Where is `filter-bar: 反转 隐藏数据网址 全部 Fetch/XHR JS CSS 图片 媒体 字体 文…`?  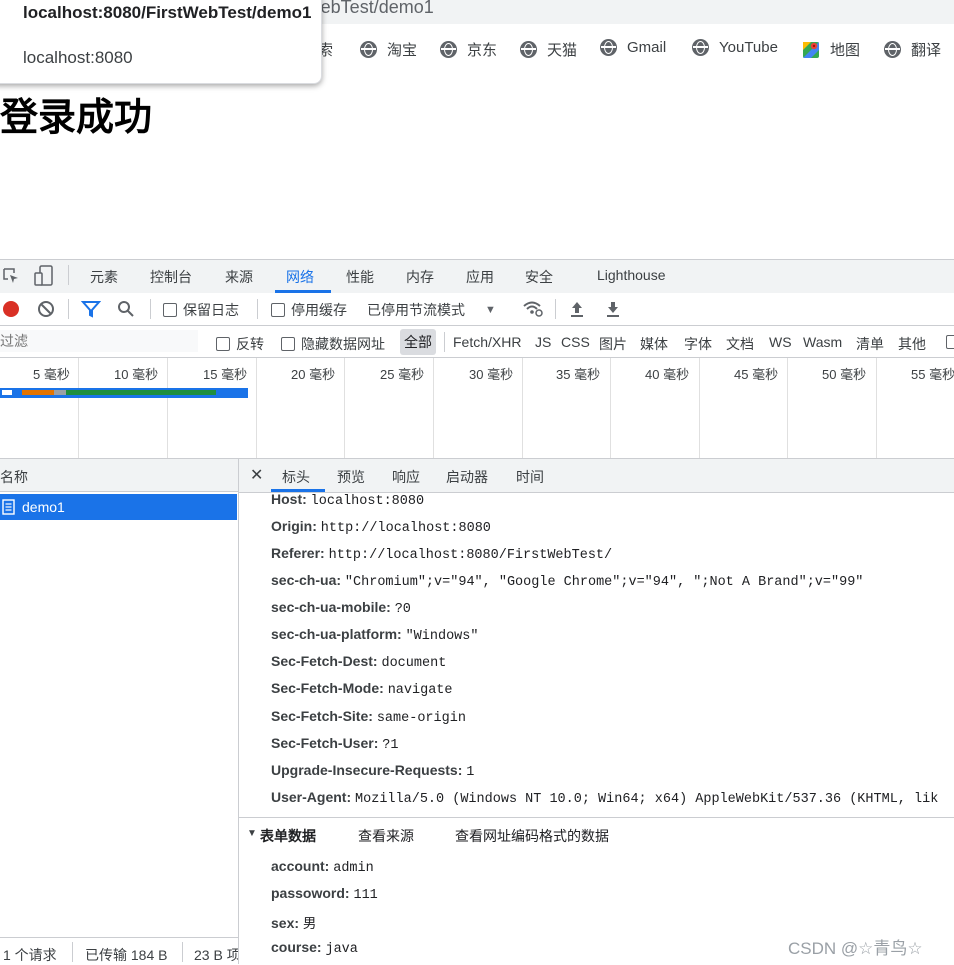
filter-bar: 反转 隐藏数据网址 全部 Fetch/XHR JS CSS 图片 媒体 字体 文… is located at coordinates (477, 342).